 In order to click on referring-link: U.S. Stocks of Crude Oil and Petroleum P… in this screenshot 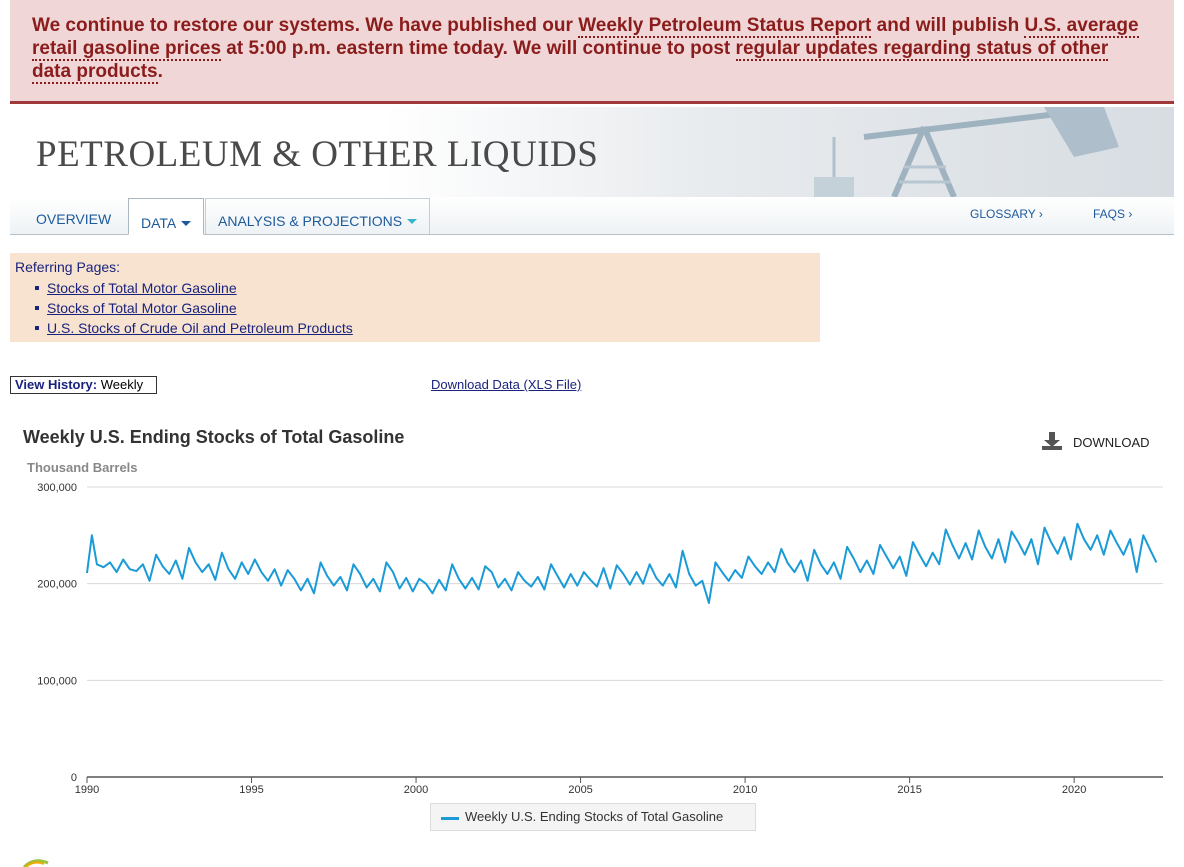, I will do `click(200, 328)`.